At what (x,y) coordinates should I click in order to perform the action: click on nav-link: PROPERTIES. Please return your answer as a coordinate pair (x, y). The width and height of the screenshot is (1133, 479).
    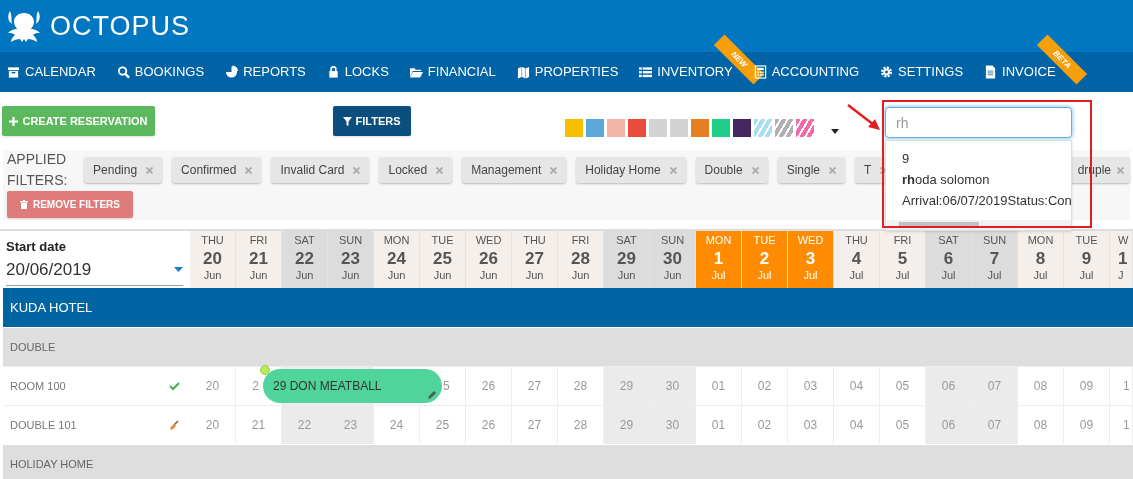
    Looking at the image, I should click on (567, 72).